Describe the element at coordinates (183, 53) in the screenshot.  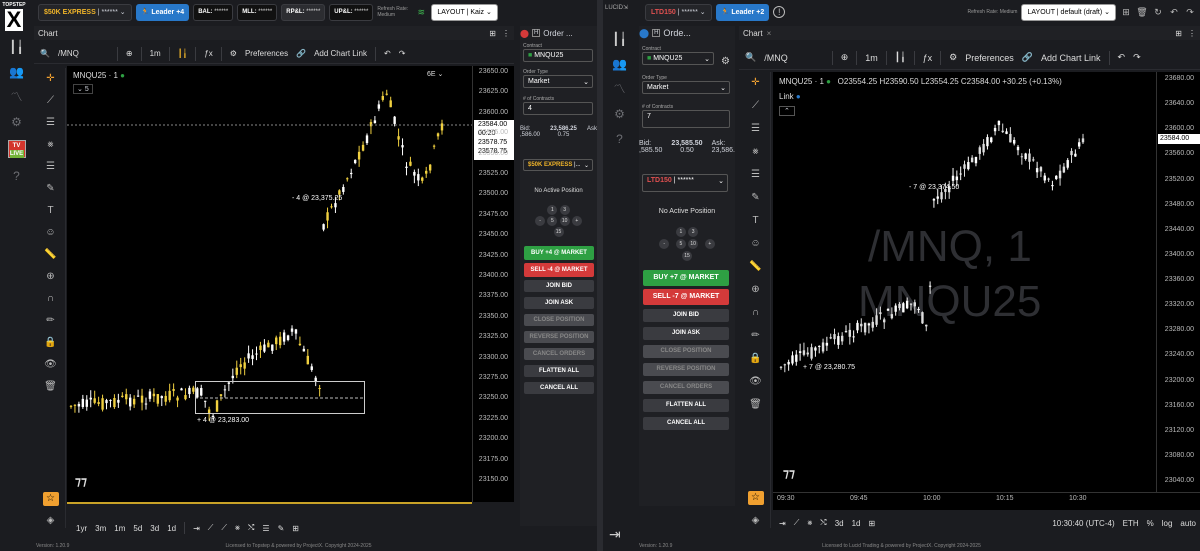
I see `candle-type-icon: ┃╽` at that location.